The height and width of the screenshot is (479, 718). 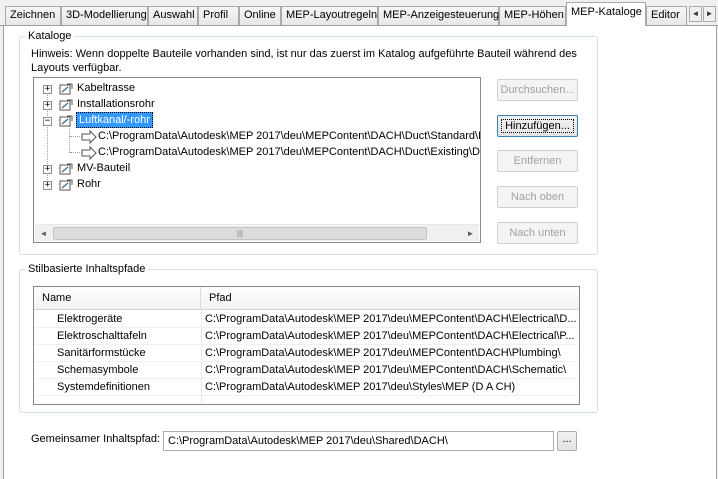 What do you see at coordinates (254, 169) in the screenshot?
I see `tree-item-mv-bauteil: + MV-Bauteil` at bounding box center [254, 169].